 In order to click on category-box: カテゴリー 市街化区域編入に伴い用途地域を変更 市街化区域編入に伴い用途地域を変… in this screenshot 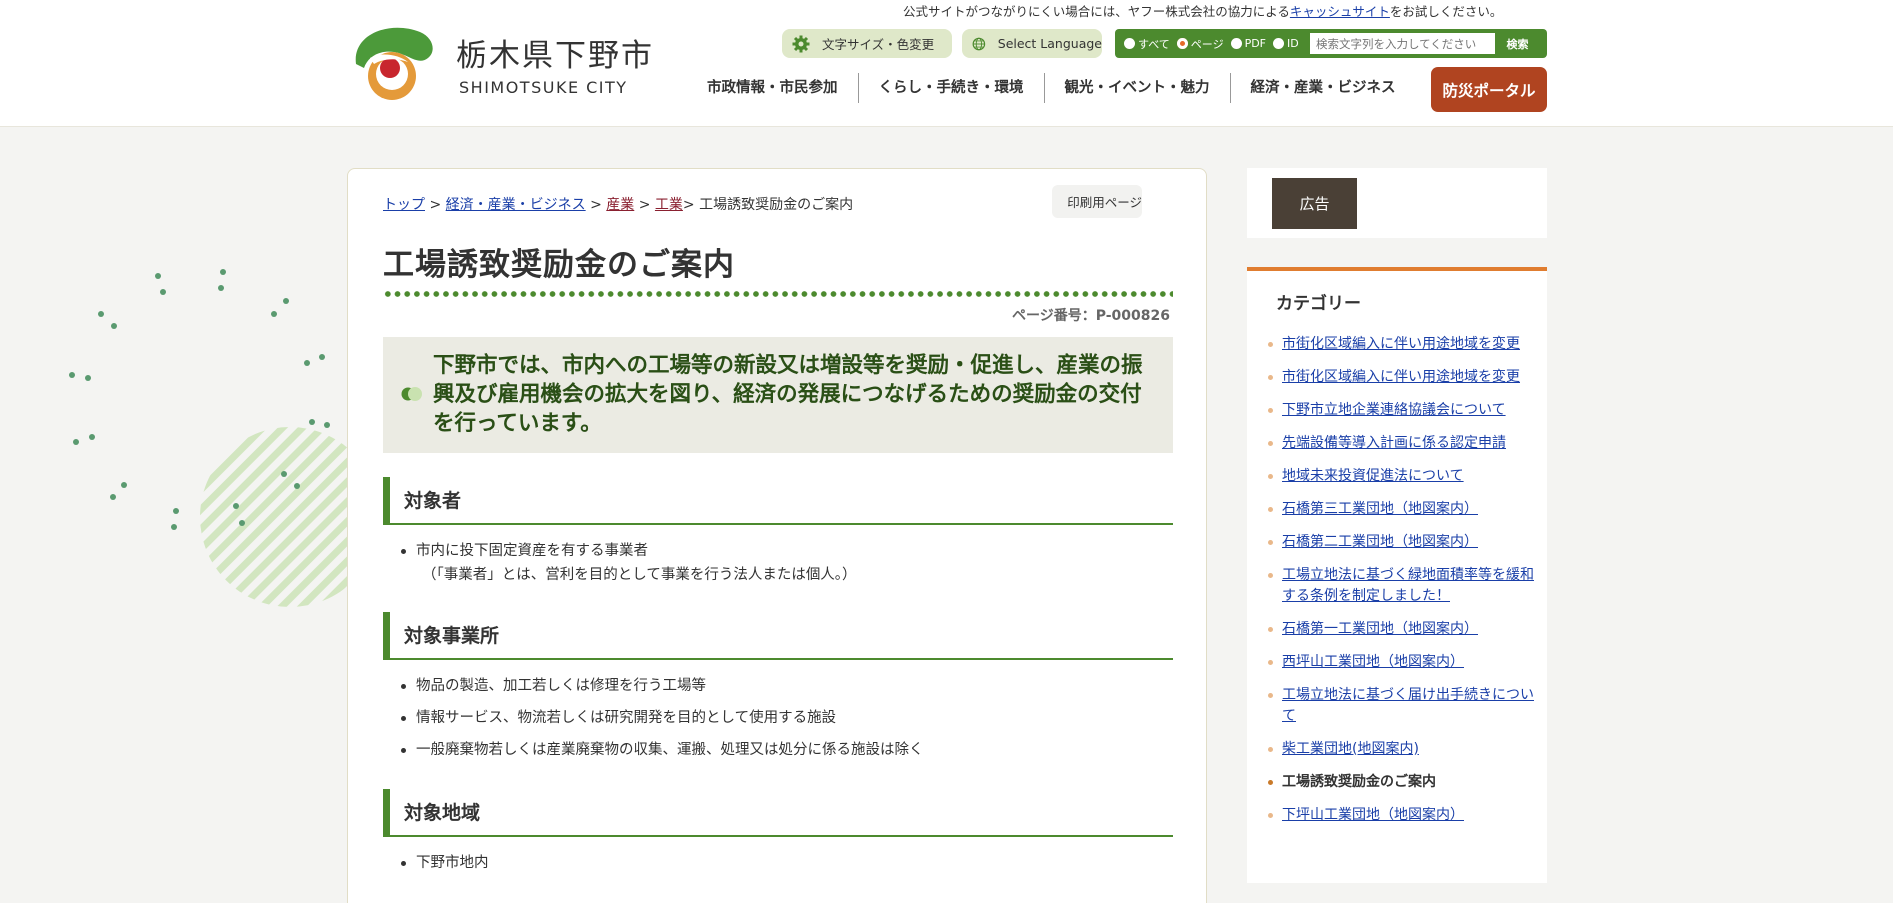, I will do `click(1397, 575)`.